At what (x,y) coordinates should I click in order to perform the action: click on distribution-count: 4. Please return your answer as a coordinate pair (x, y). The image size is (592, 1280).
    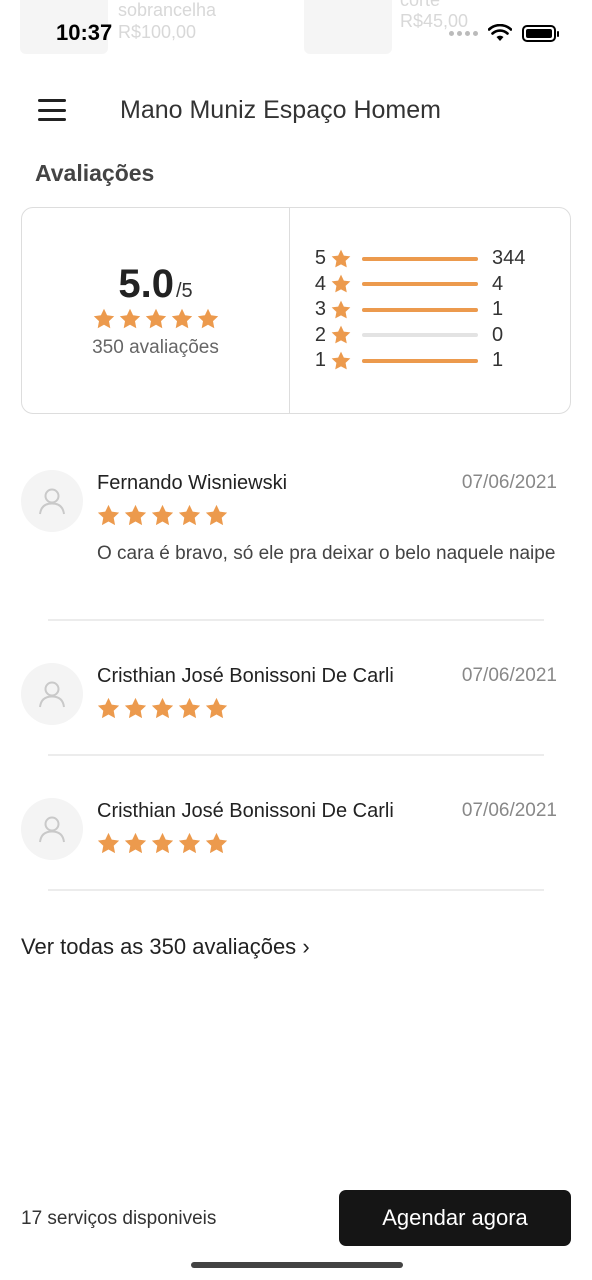
    Looking at the image, I should click on (498, 283).